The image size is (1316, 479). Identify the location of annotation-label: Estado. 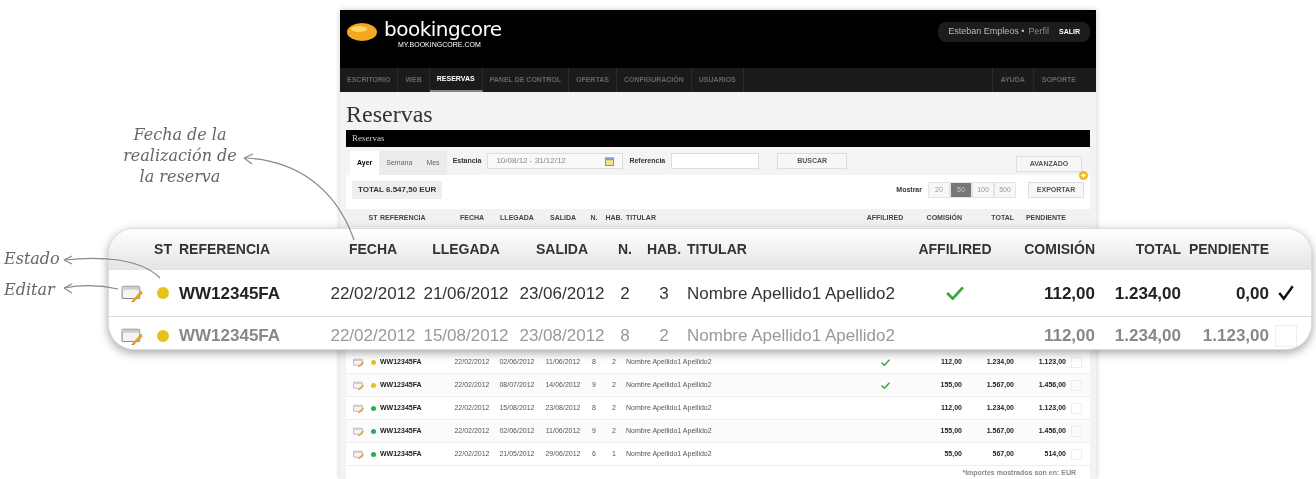
(32, 259).